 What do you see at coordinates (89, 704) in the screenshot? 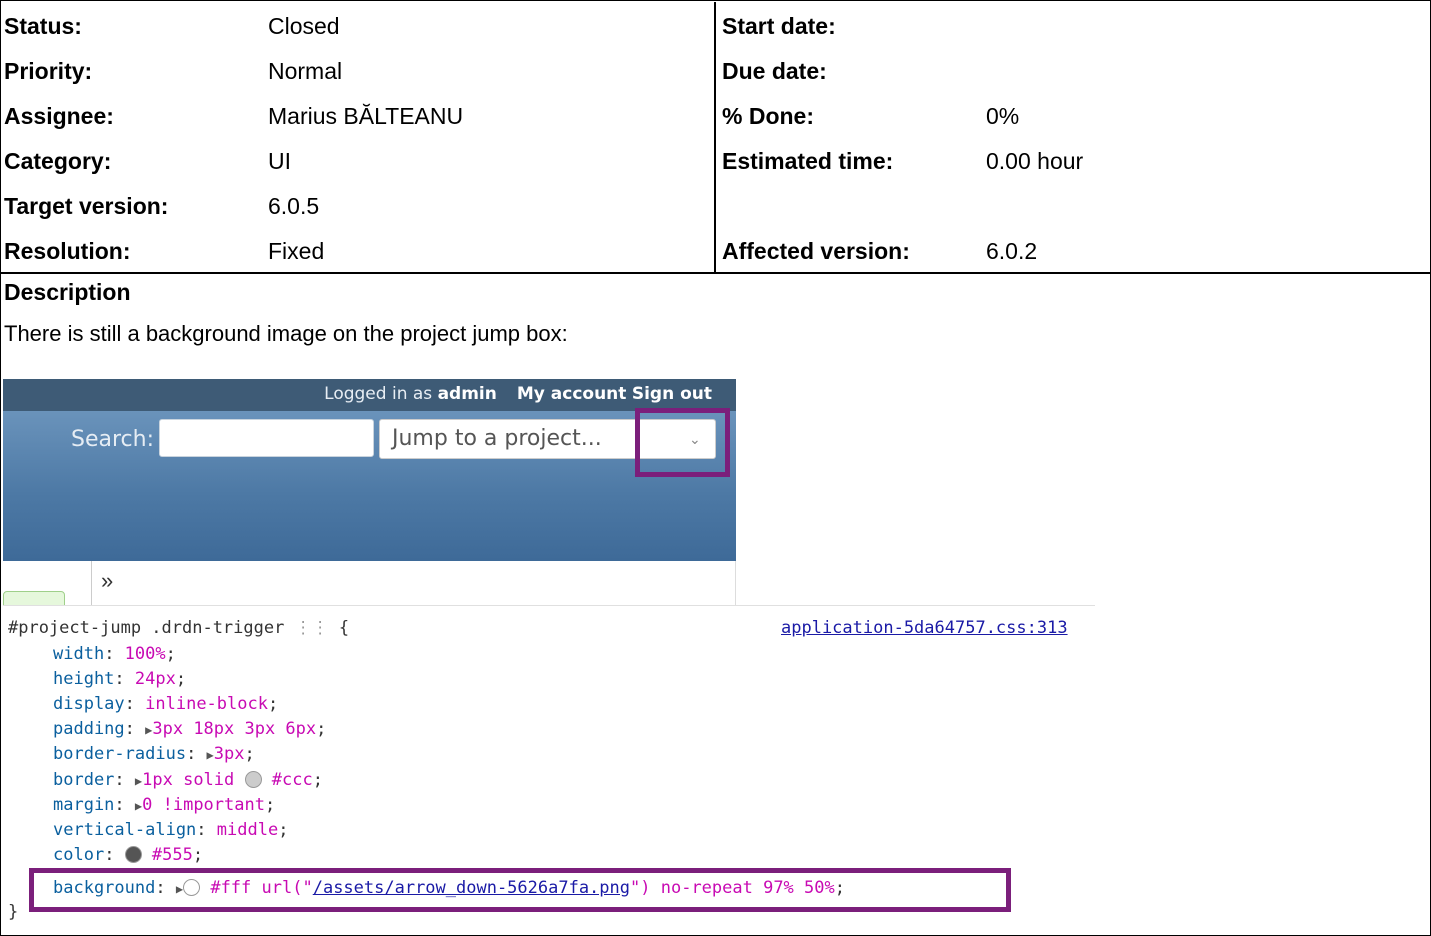
I see `css-prop: display` at bounding box center [89, 704].